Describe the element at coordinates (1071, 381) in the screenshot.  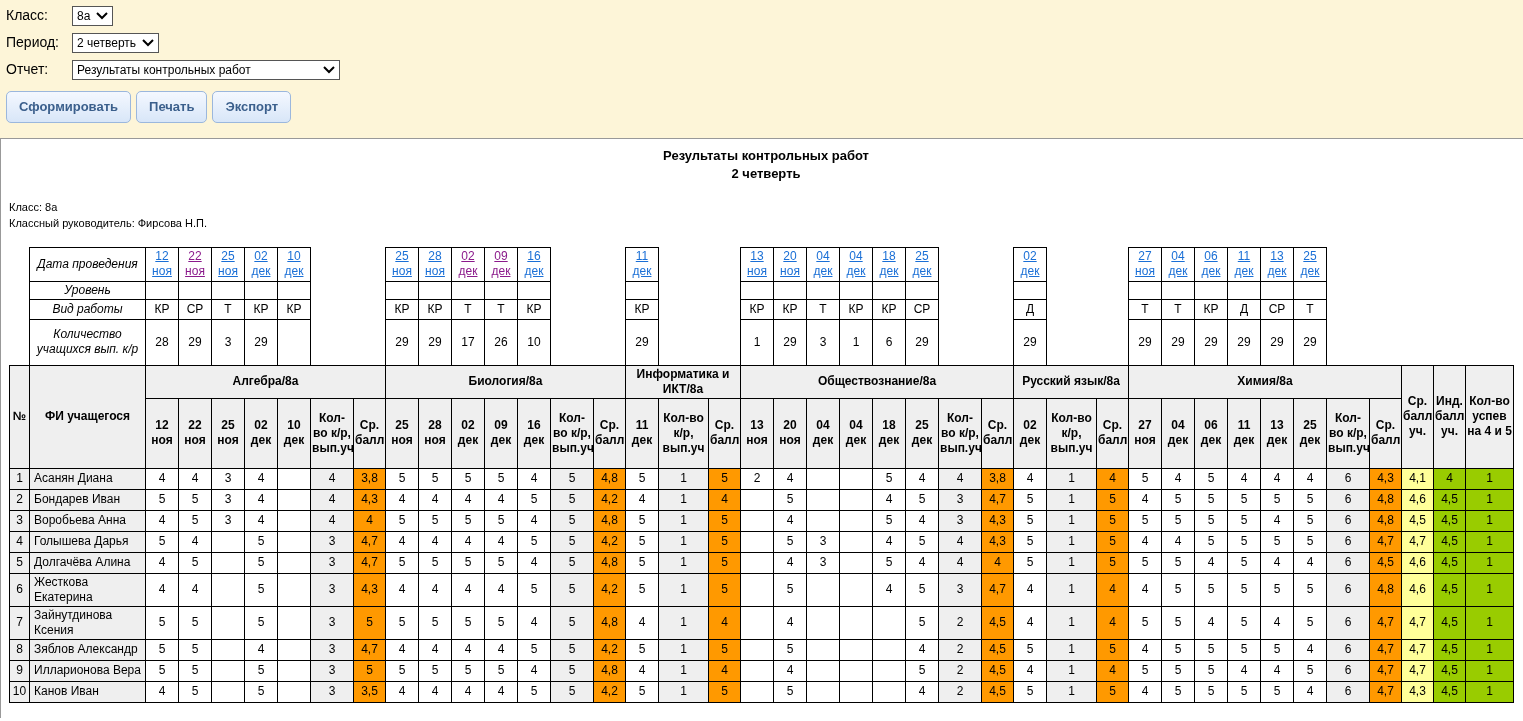
I see `subject-header: Русский язык/8а` at that location.